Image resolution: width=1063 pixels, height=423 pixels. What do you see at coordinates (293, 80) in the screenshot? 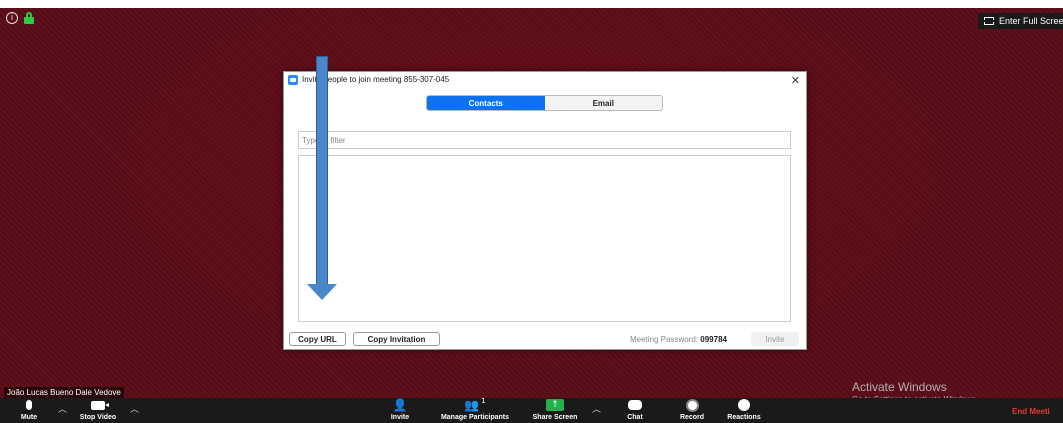
I see `zoom-logo-icon` at bounding box center [293, 80].